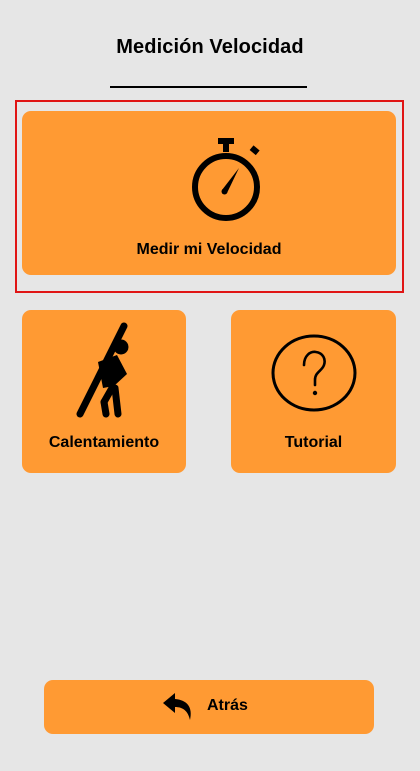 This screenshot has height=771, width=420. What do you see at coordinates (226, 179) in the screenshot?
I see `stopwatch-icon` at bounding box center [226, 179].